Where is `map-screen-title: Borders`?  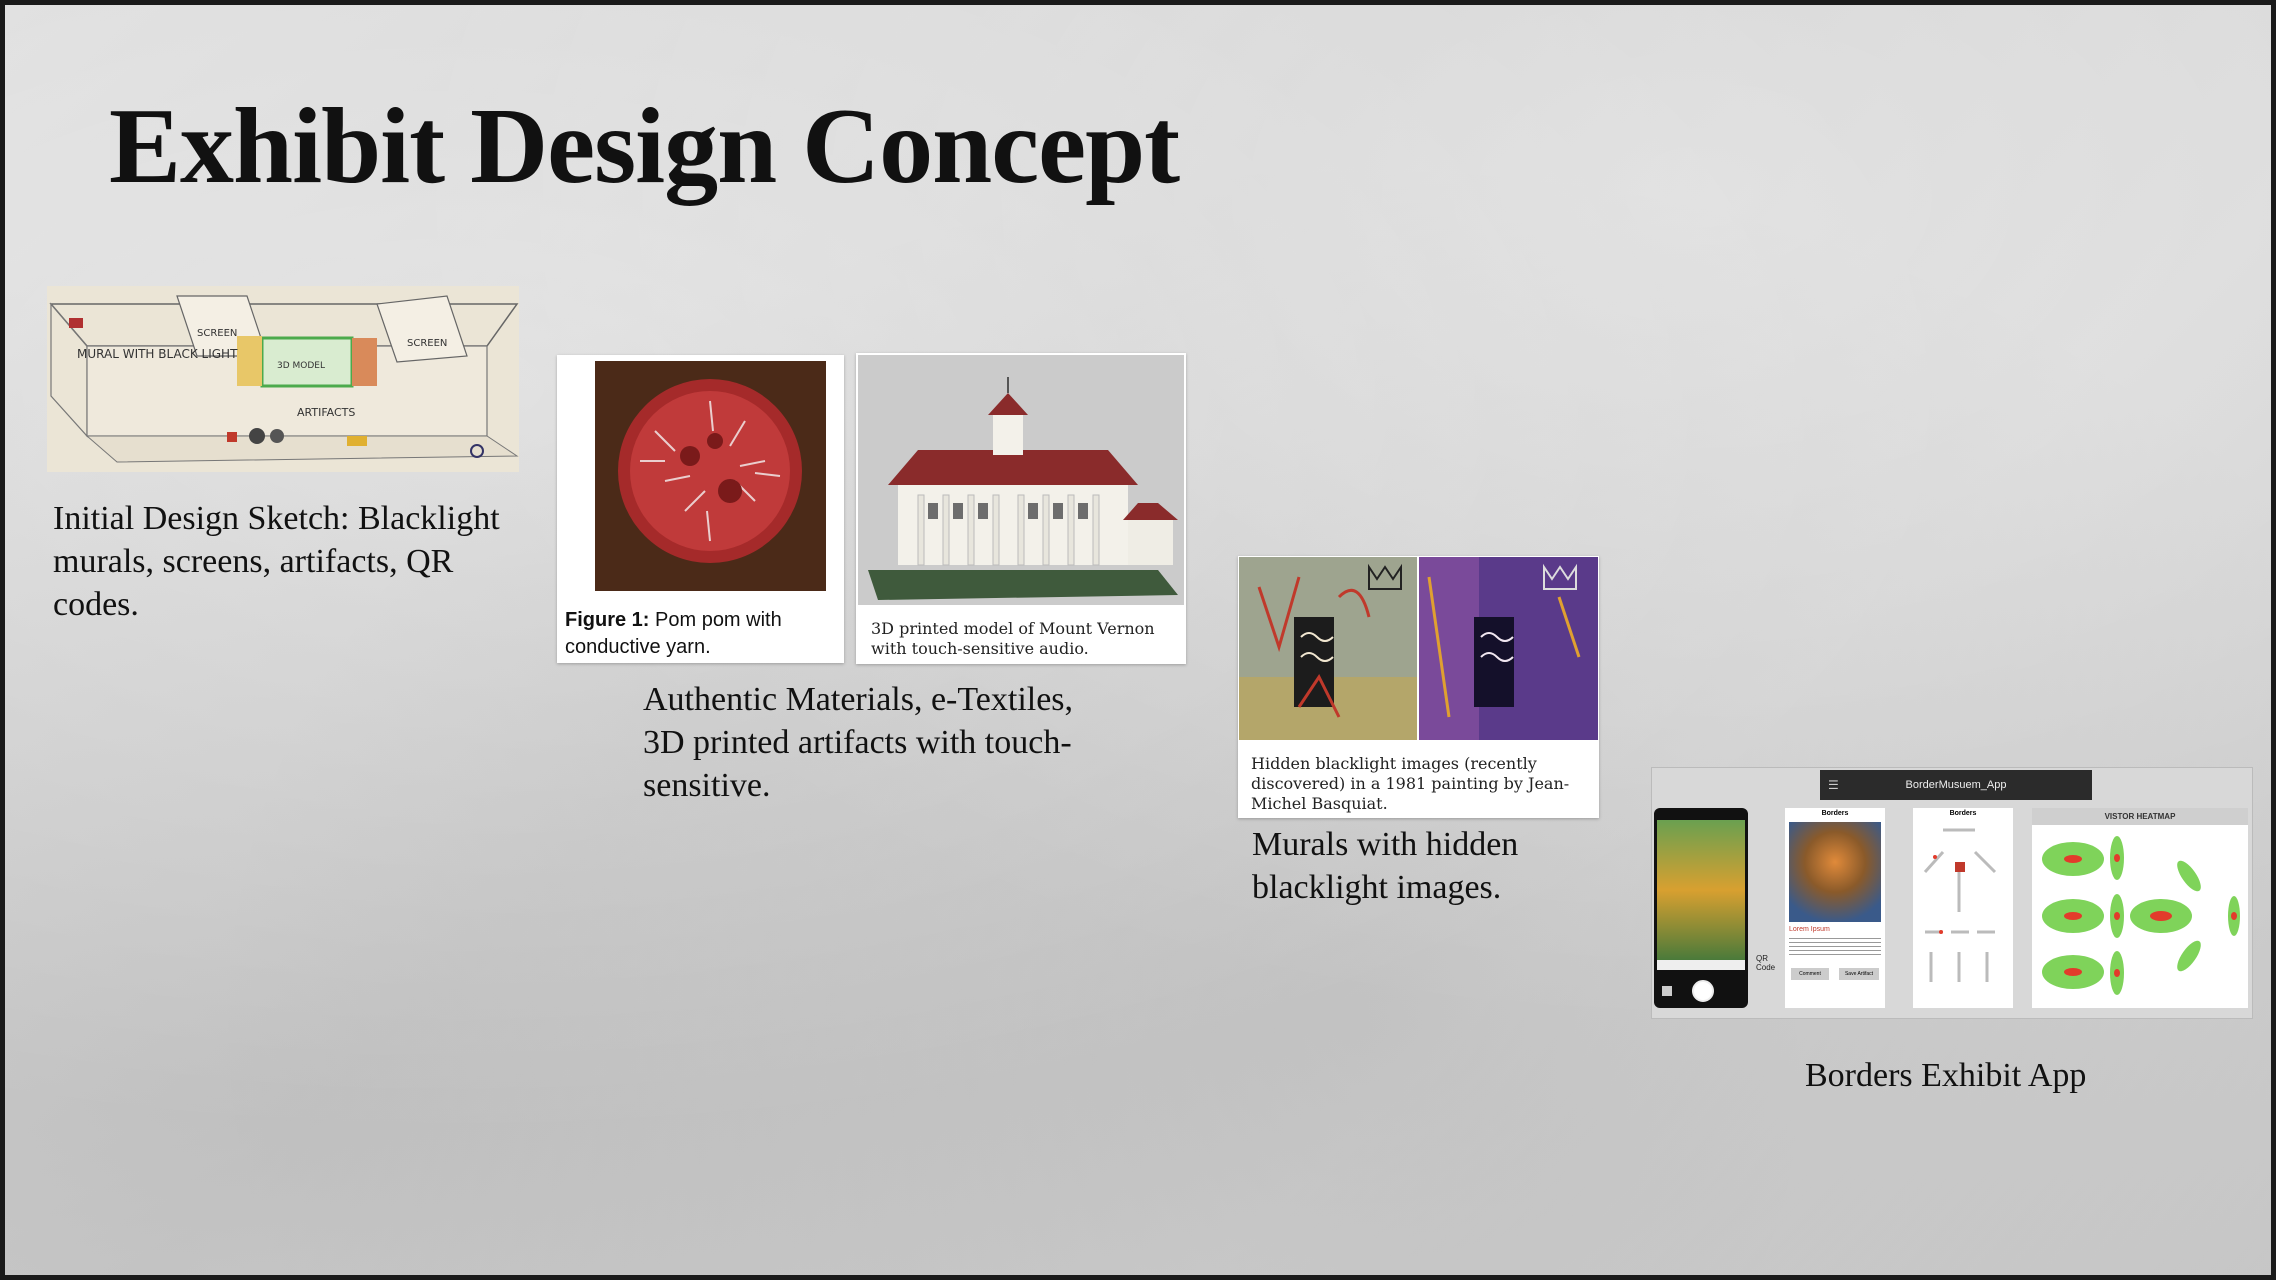
map-screen-title: Borders is located at coordinates (1963, 813).